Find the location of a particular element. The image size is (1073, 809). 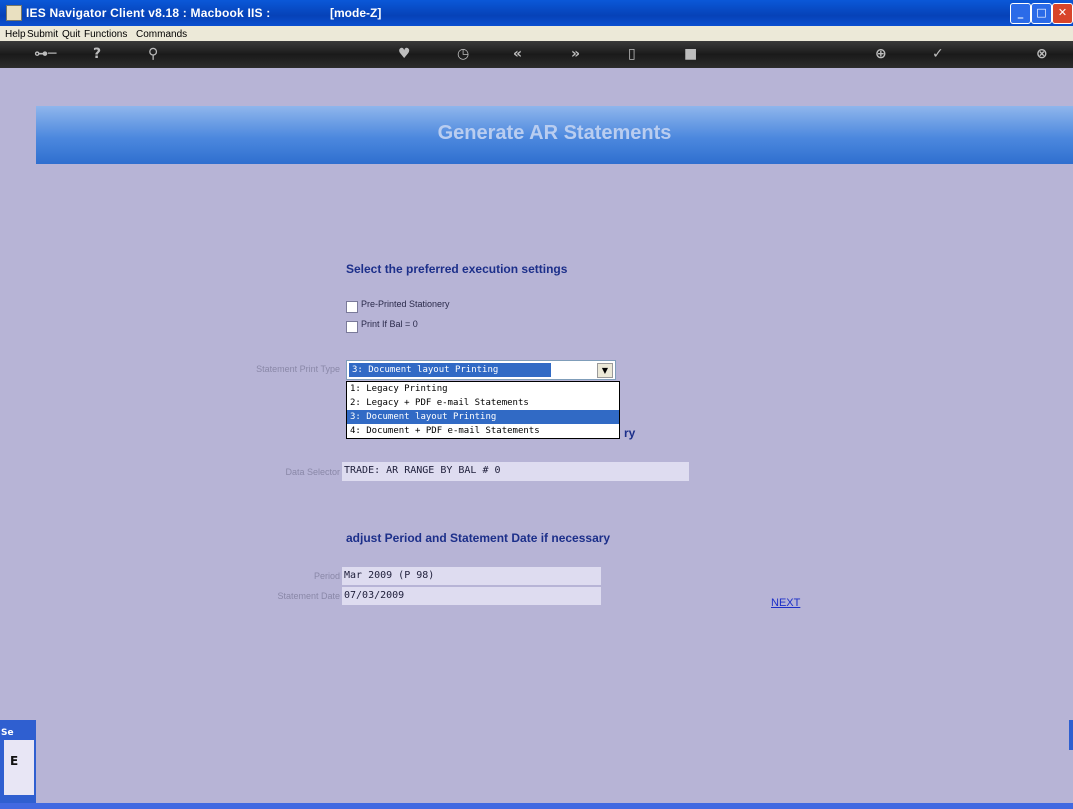

right-side-edge is located at coordinates (1071, 735).